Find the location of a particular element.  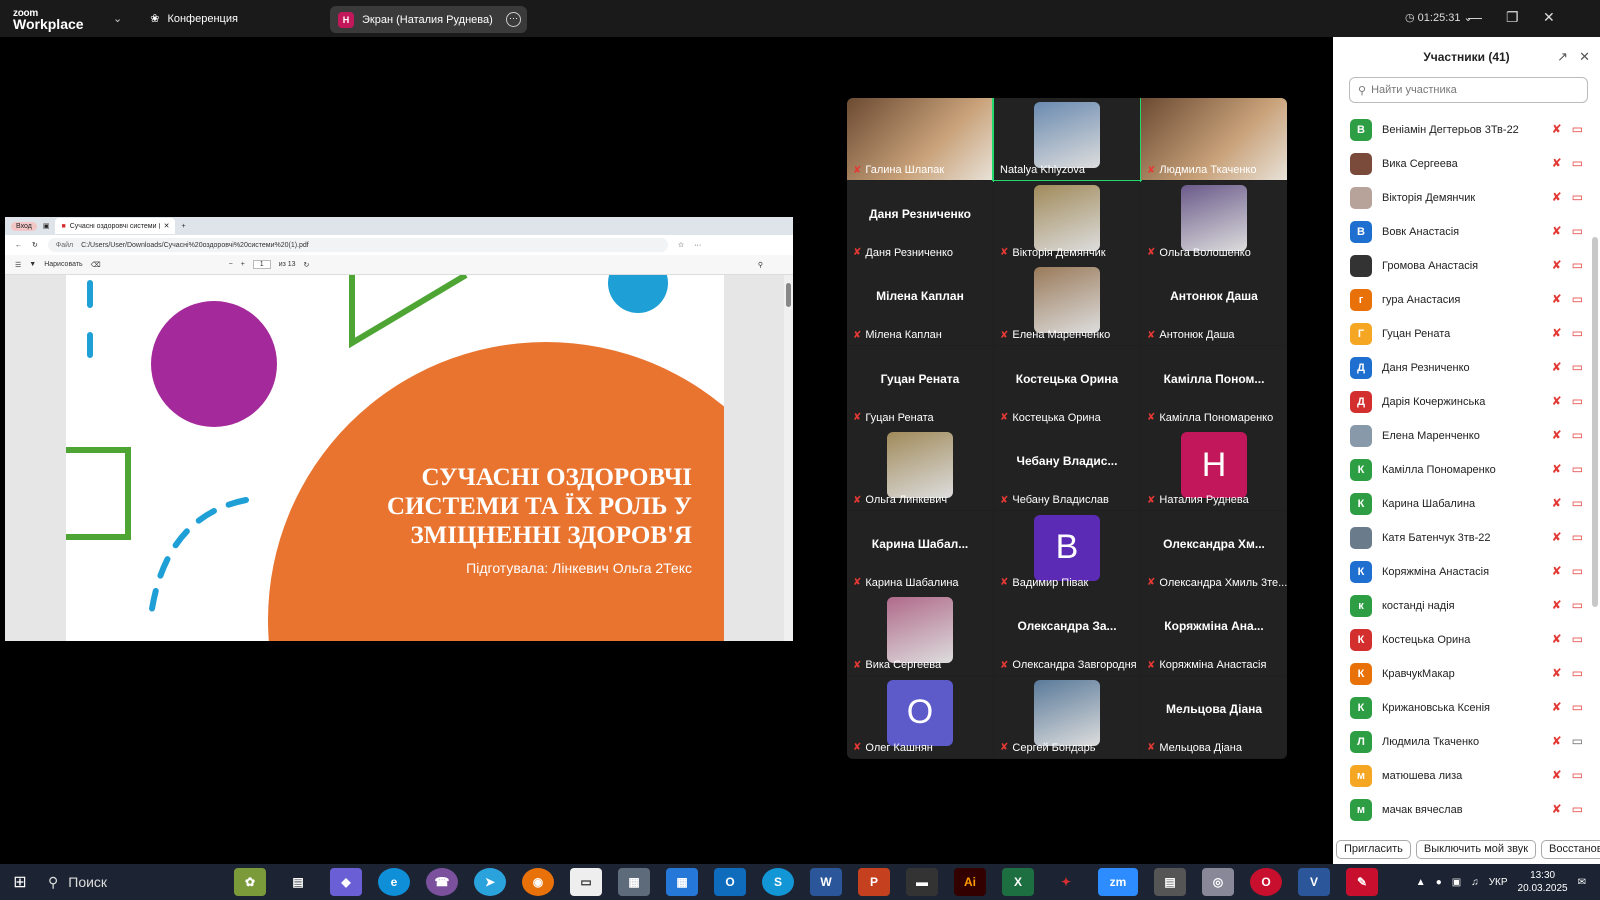

participant-row: Д Дарія Кочержинська ✘ ▭ is located at coordinates (1462, 402).